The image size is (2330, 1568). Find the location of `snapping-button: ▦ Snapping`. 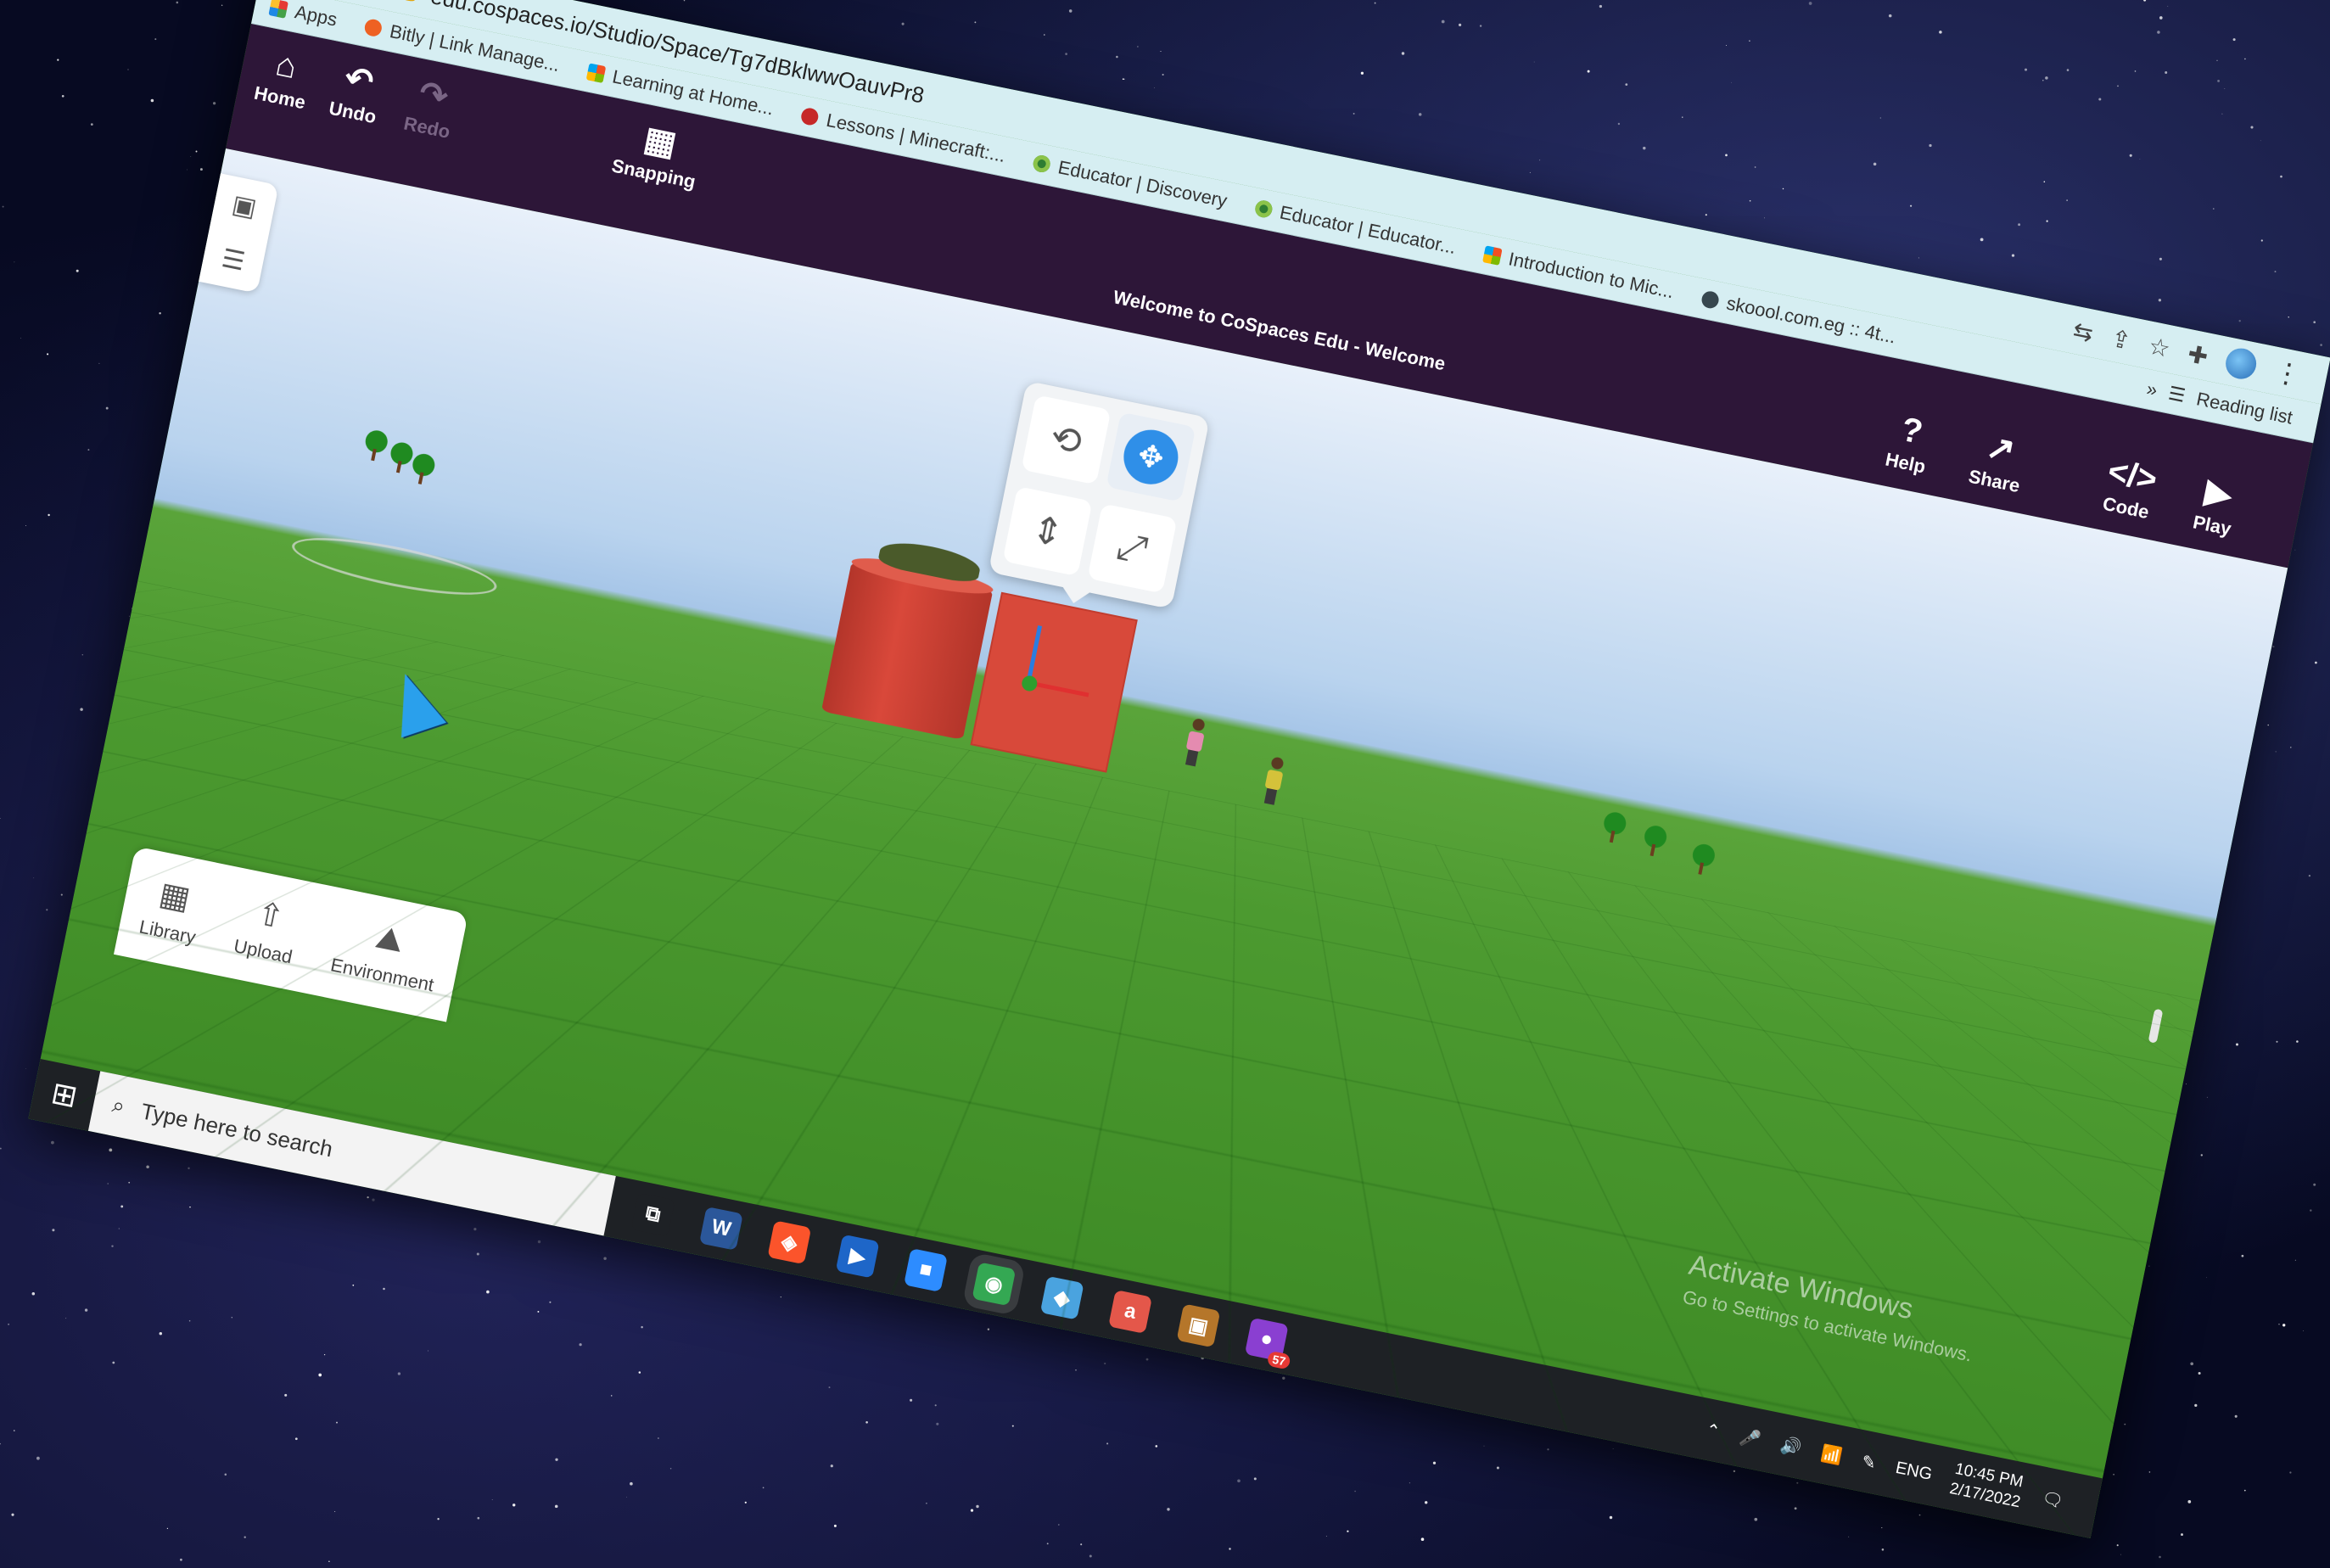

snapping-button: ▦ Snapping is located at coordinates (658, 154).